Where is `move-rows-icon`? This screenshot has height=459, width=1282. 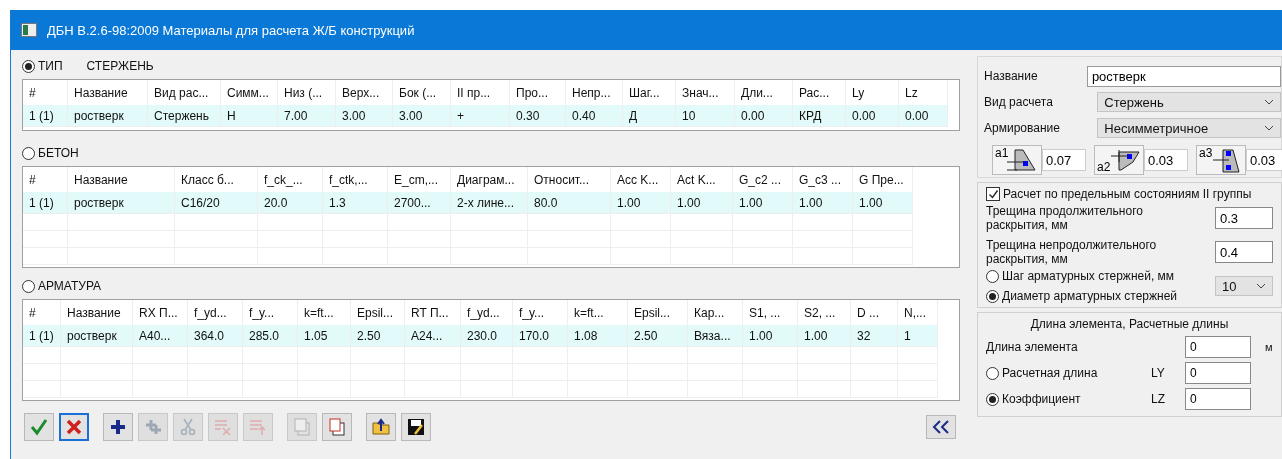
move-rows-icon is located at coordinates (258, 427).